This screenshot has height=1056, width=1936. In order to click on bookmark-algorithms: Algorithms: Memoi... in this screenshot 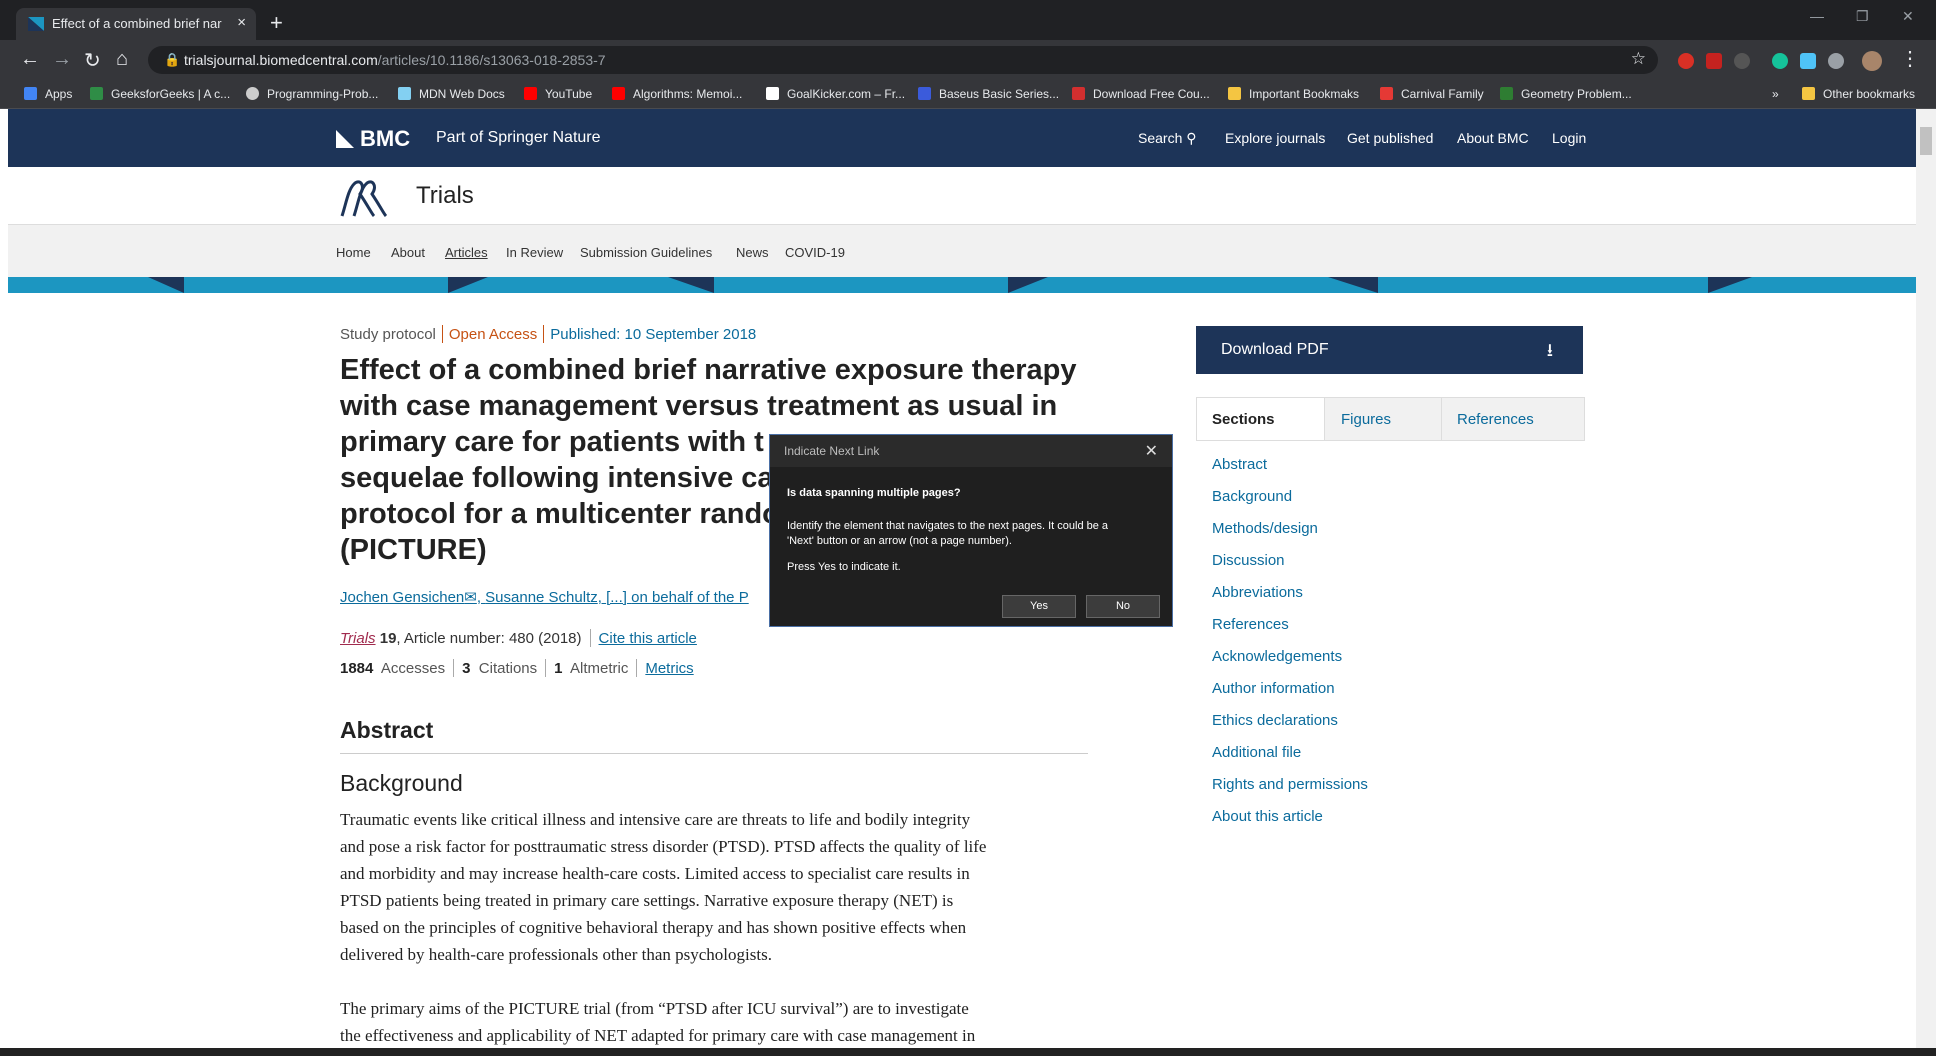, I will do `click(677, 94)`.